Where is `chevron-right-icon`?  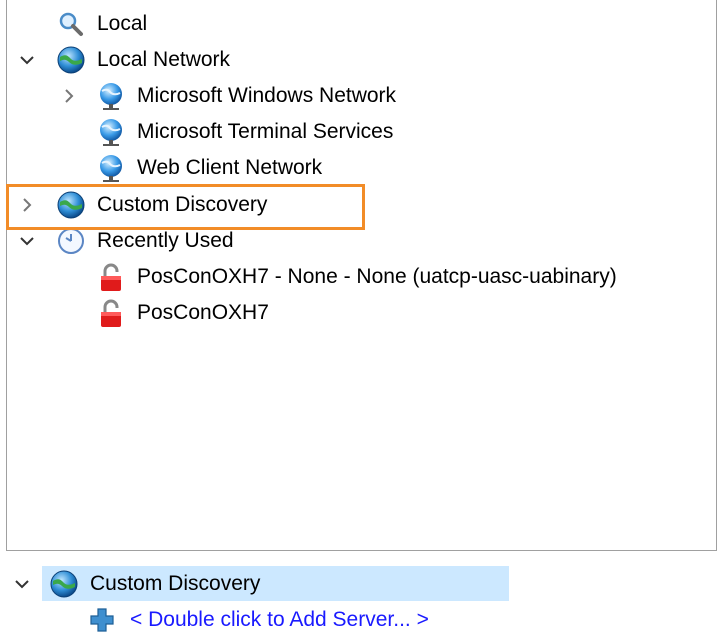 chevron-right-icon is located at coordinates (69, 96).